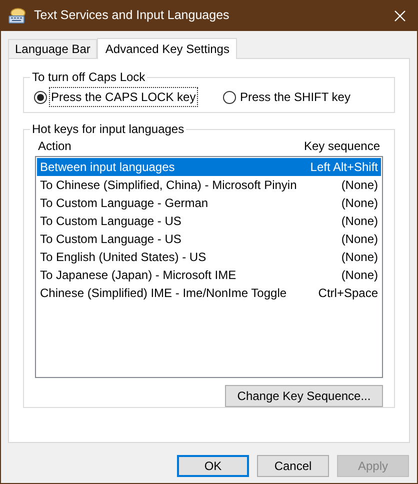 The width and height of the screenshot is (418, 484). I want to click on action-text: To Japanese (Japan) - Microsoft IME, so click(138, 275).